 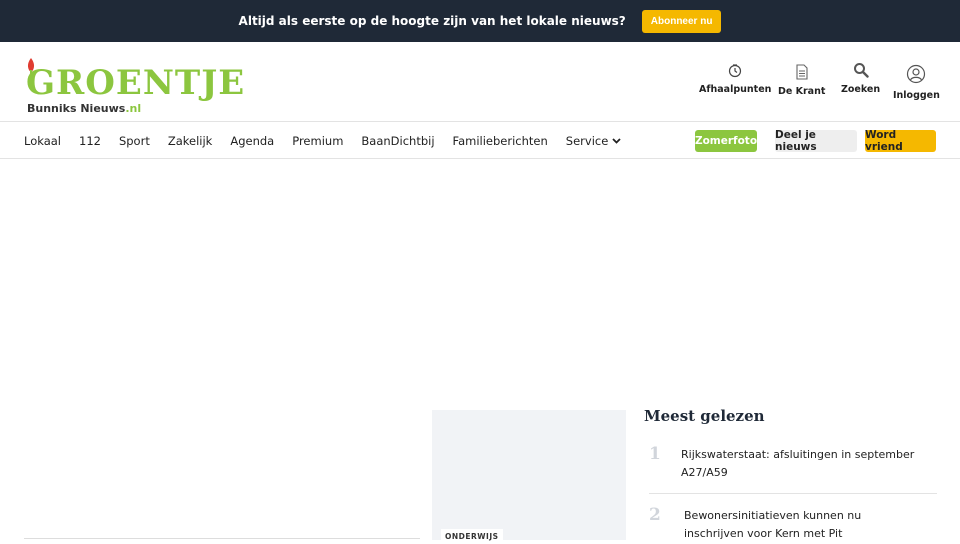 I want to click on logo-subtitle: Bunniks Nieuws.nl, so click(x=84, y=108).